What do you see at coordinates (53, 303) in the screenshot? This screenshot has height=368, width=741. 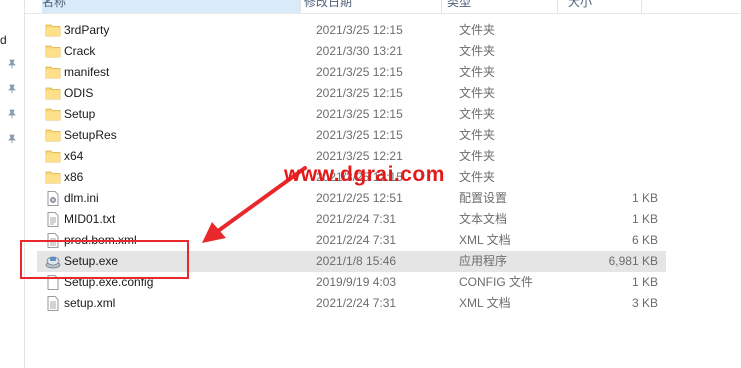 I see `xml-file-icon` at bounding box center [53, 303].